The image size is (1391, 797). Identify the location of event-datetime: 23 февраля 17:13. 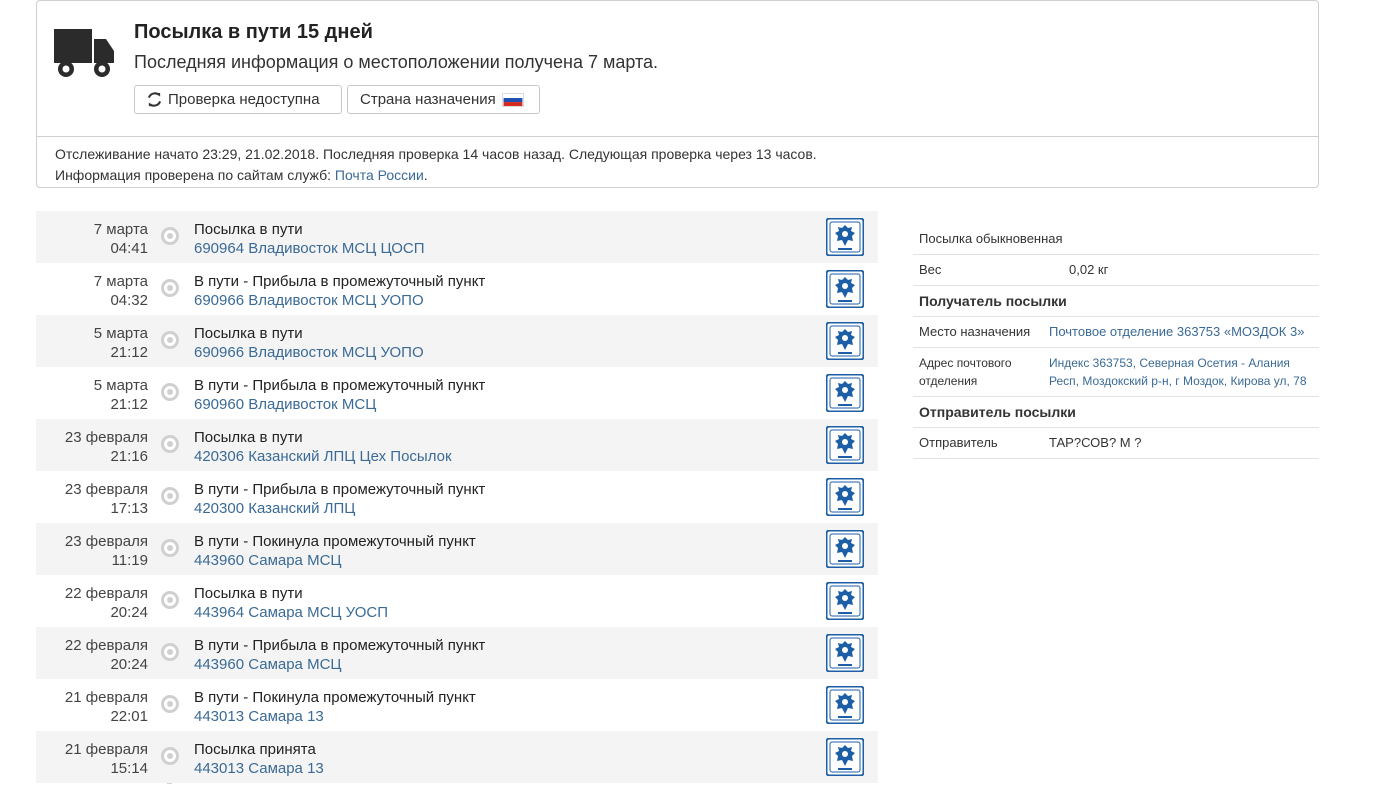
(93, 499).